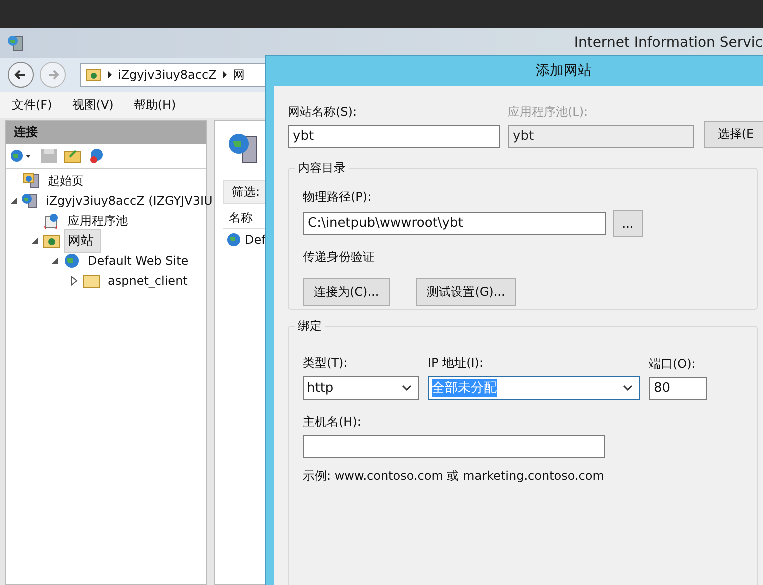  I want to click on field-label: 物理路径(P):, so click(338, 197).